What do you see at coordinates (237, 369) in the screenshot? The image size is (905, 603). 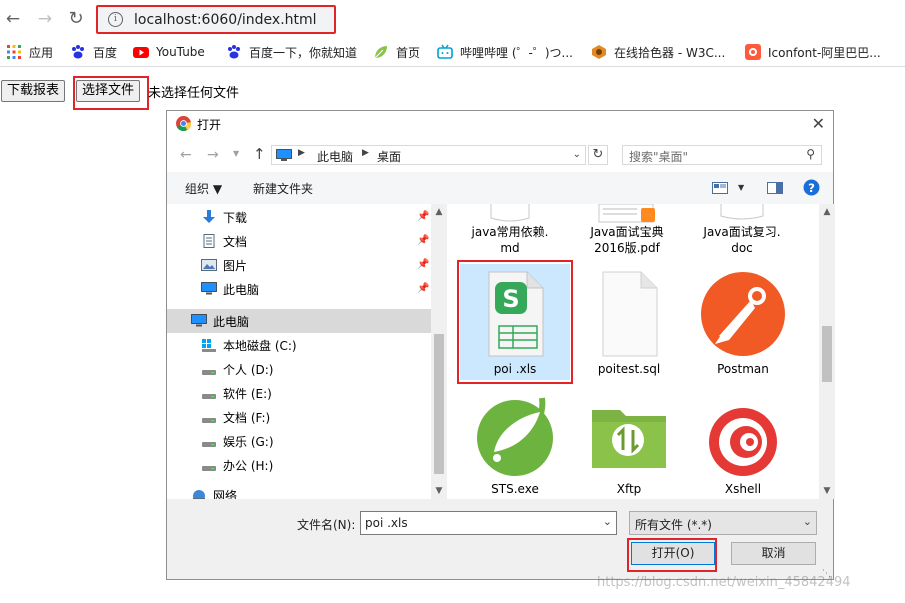 I see `nav-item-drive: 个人 (D:)` at bounding box center [237, 369].